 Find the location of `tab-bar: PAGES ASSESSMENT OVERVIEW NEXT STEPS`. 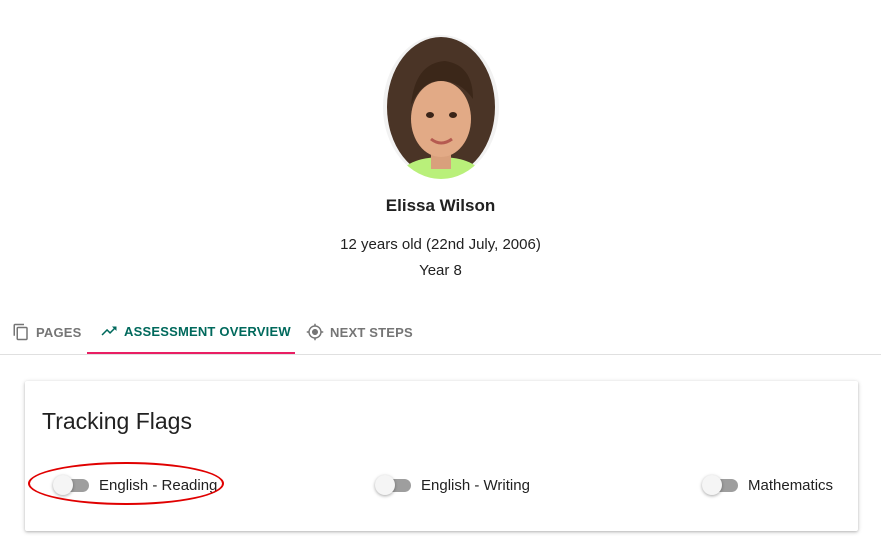

tab-bar: PAGES ASSESSMENT OVERVIEW NEXT STEPS is located at coordinates (440, 332).